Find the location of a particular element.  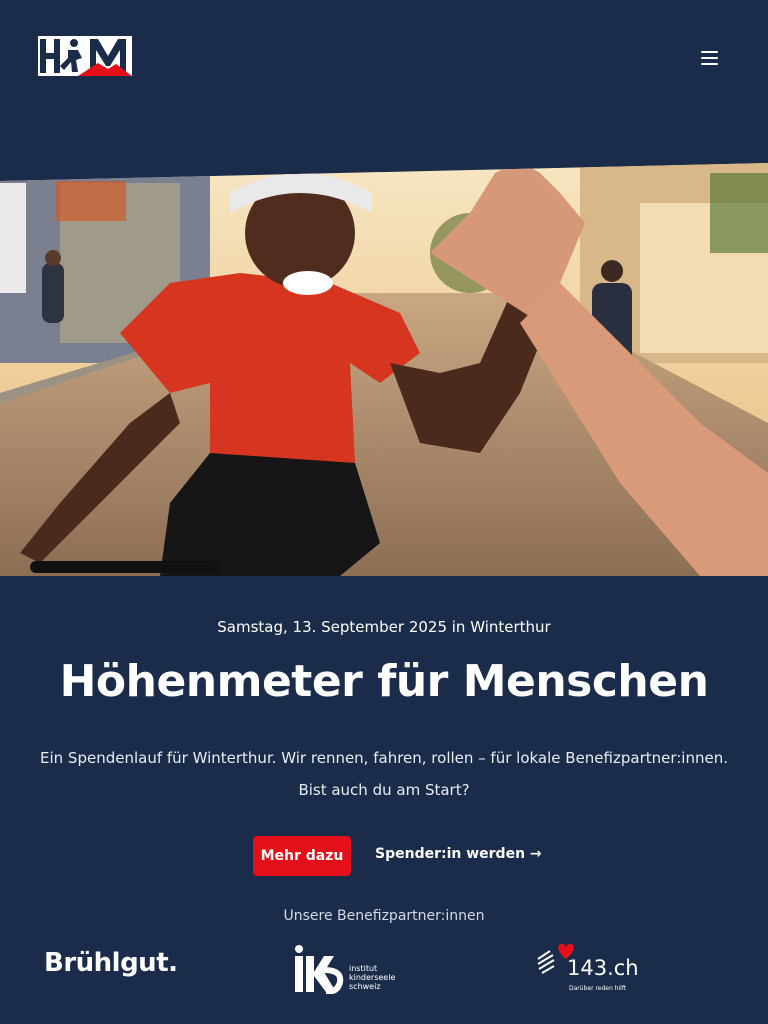

site-header: HFM is located at coordinates (384, 60).